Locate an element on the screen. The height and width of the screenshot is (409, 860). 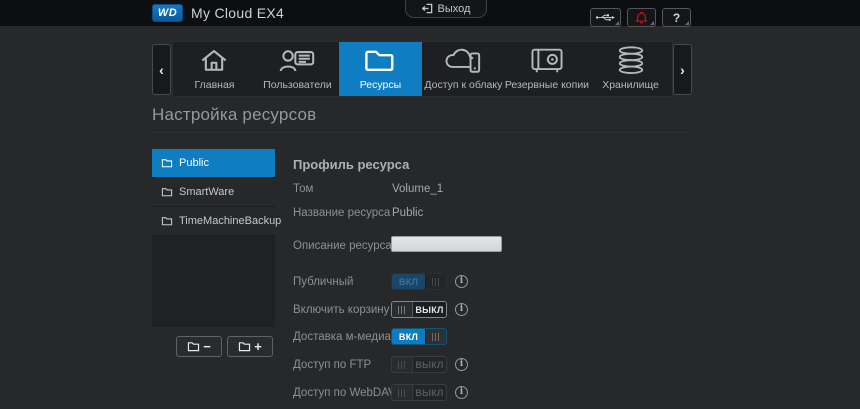
tab-storage: Хранилище is located at coordinates (630, 69).